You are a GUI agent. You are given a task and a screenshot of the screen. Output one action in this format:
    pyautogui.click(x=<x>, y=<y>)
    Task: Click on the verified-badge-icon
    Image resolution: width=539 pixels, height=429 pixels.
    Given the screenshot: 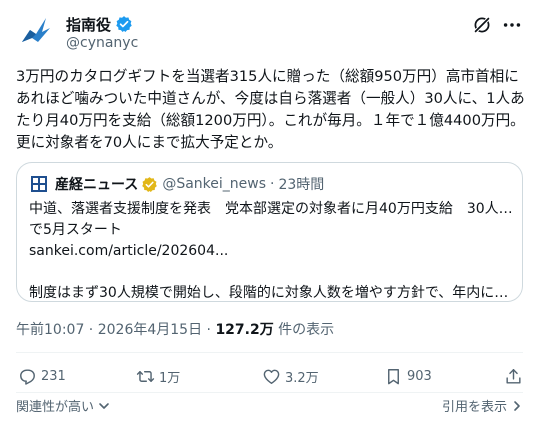 What is the action you would take?
    pyautogui.click(x=124, y=24)
    